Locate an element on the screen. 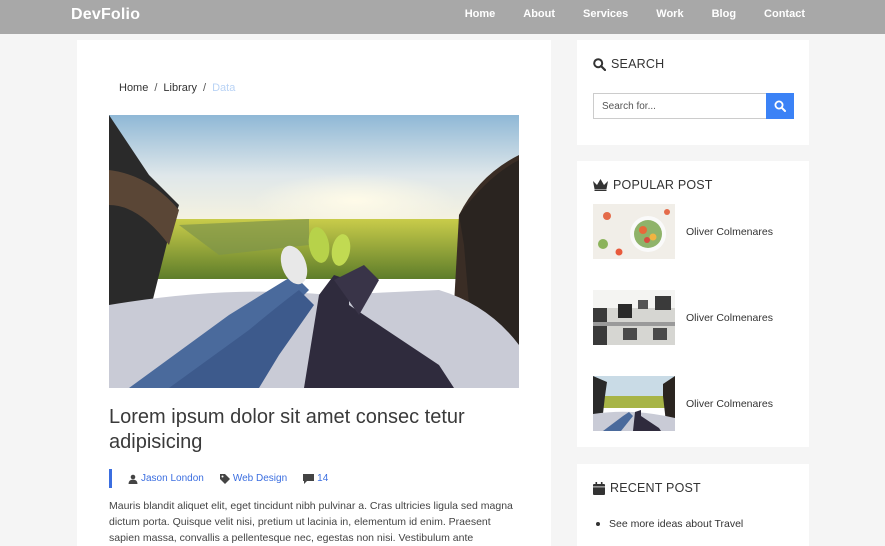 Image resolution: width=885 pixels, height=546 pixels. search-box is located at coordinates (693, 106).